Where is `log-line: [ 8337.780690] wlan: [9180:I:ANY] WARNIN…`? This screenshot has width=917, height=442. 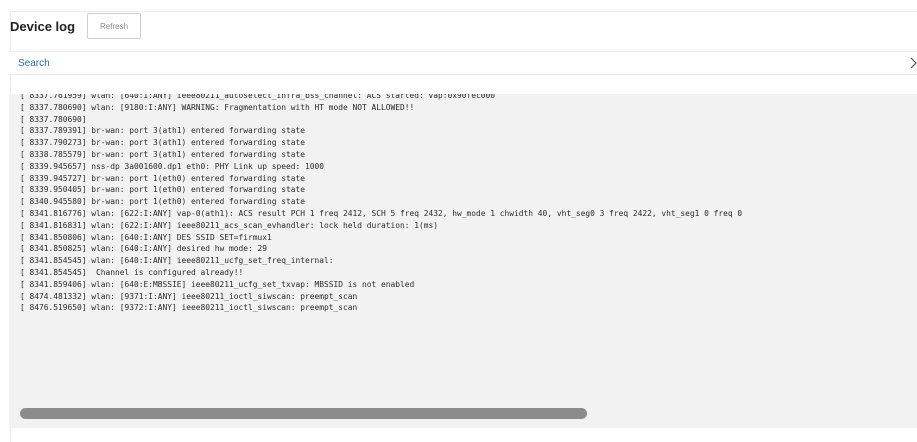 log-line: [ 8337.780690] wlan: [9180:I:ANY] WARNIN… is located at coordinates (217, 107).